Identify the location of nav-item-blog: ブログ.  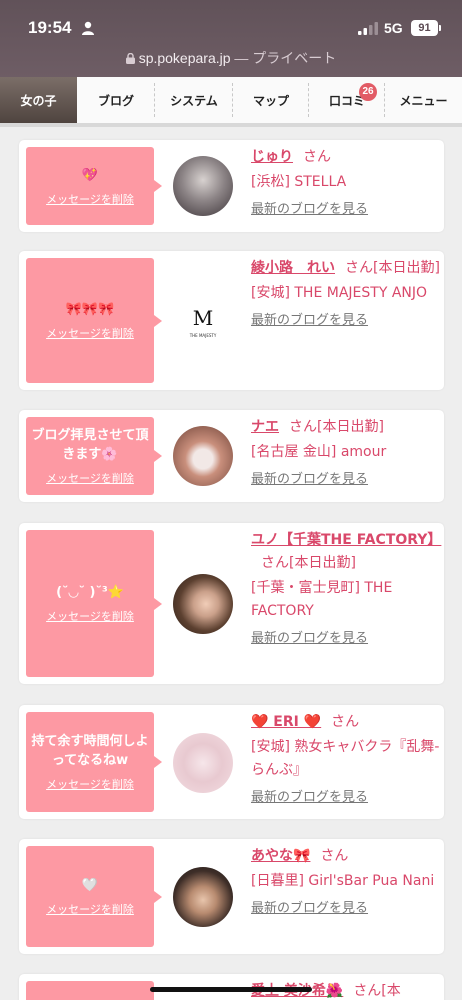
(116, 100).